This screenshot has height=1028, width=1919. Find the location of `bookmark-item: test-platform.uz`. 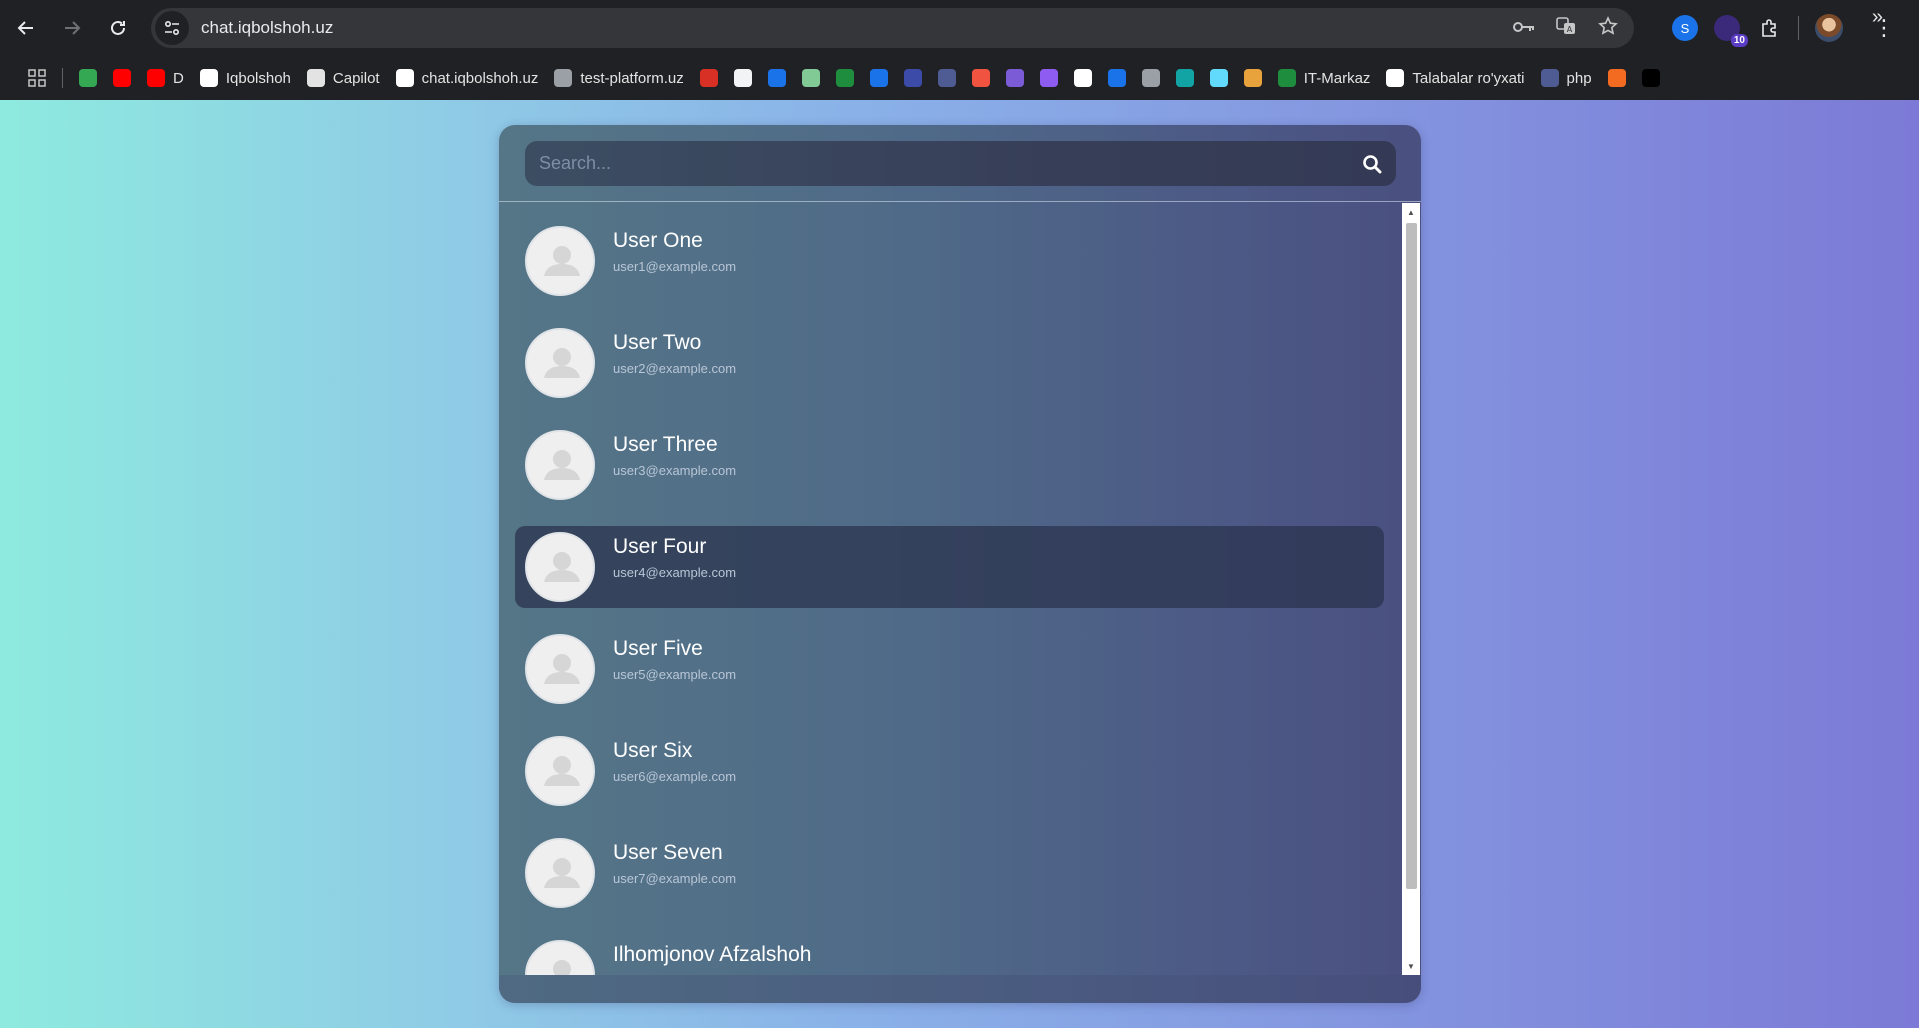

bookmark-item: test-platform.uz is located at coordinates (618, 78).